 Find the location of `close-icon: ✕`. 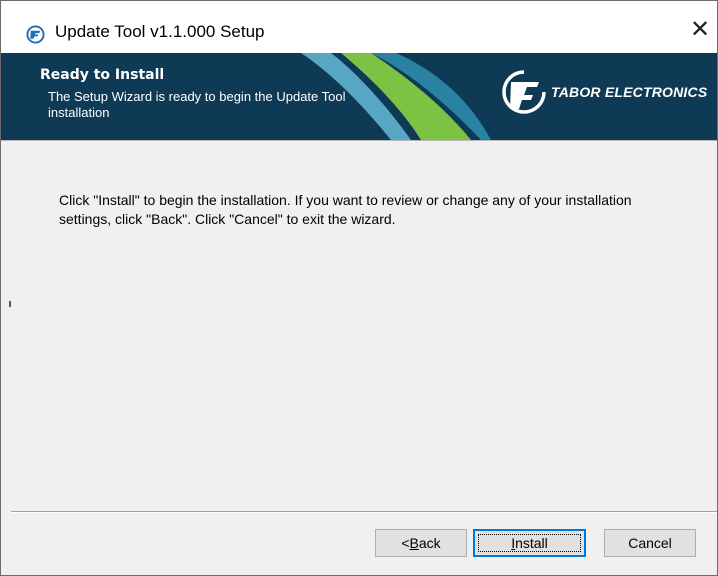

close-icon: ✕ is located at coordinates (700, 29).